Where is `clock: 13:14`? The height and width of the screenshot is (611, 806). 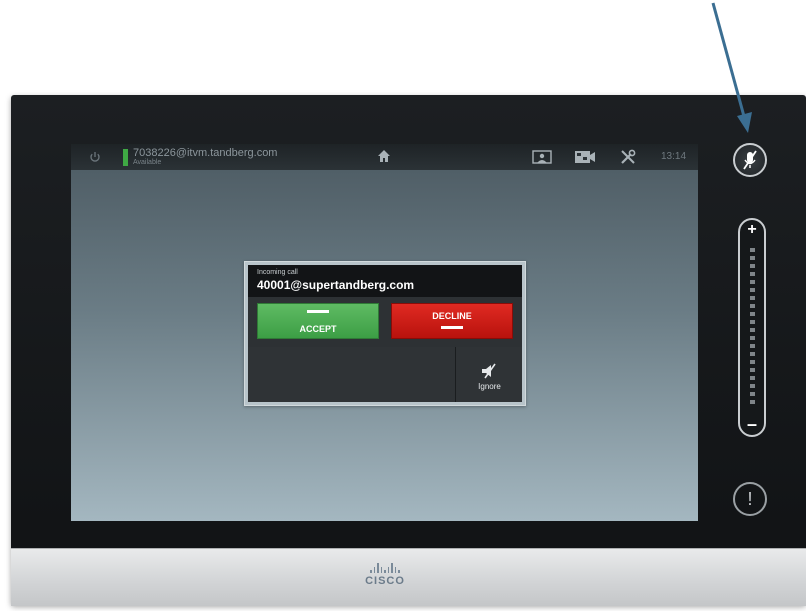
clock: 13:14 is located at coordinates (674, 156).